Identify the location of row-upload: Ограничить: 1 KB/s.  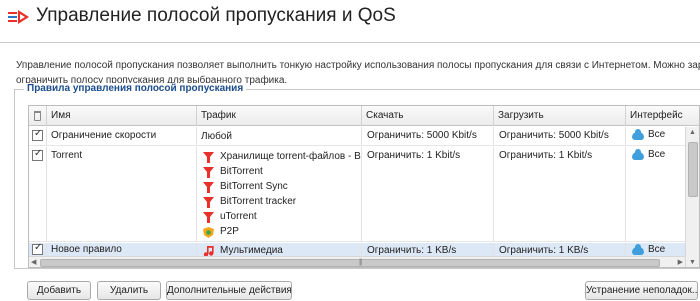
(560, 249).